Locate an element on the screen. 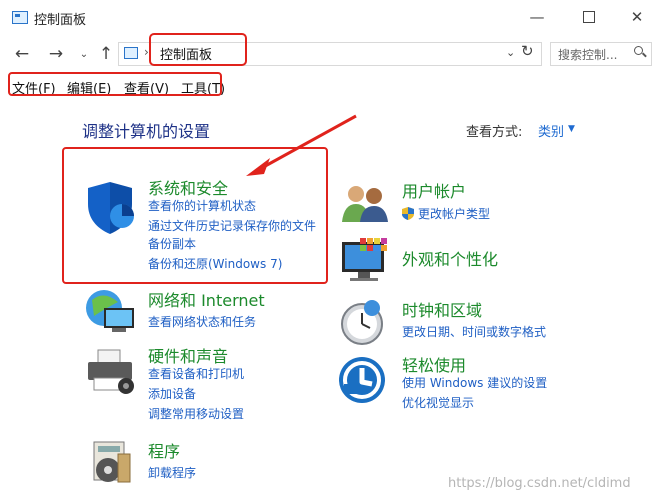 This screenshot has width=652, height=501. forward-button: → is located at coordinates (56, 54).